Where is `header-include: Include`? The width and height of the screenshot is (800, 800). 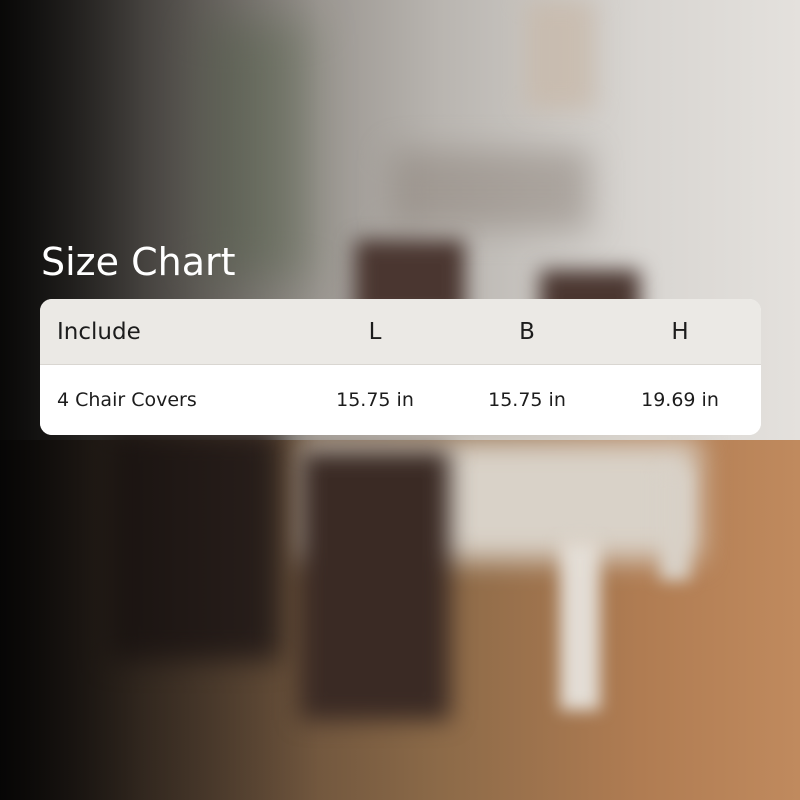
header-include: Include is located at coordinates (99, 331).